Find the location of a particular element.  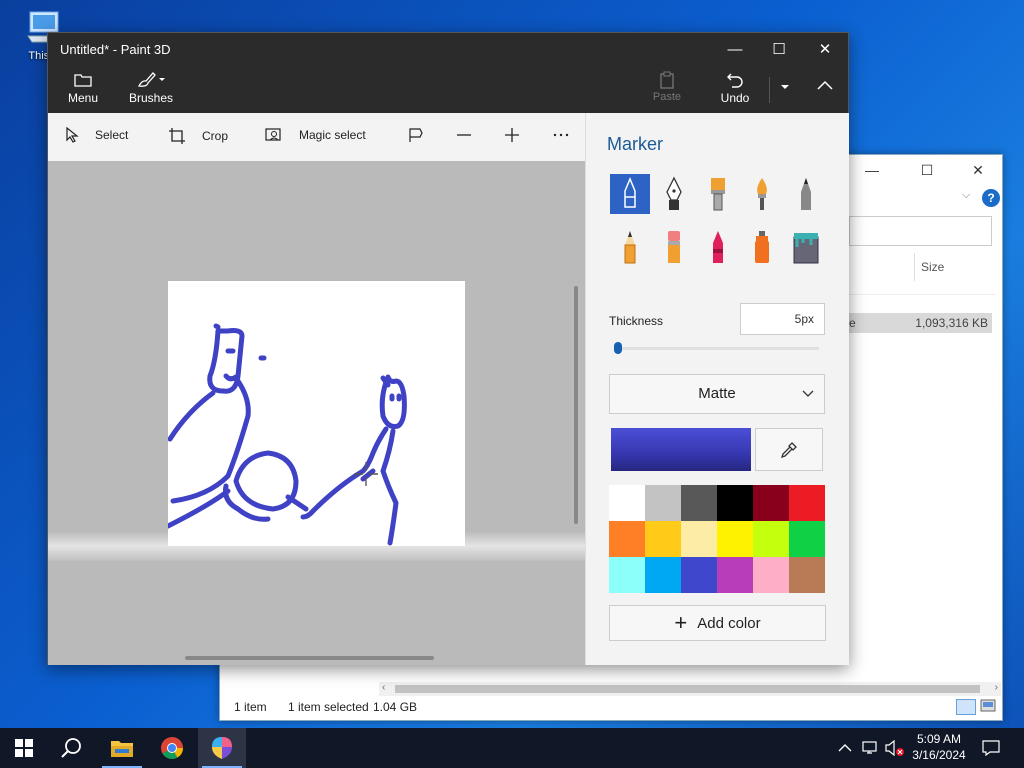

graphite-pencil-icon is located at coordinates (630, 247).